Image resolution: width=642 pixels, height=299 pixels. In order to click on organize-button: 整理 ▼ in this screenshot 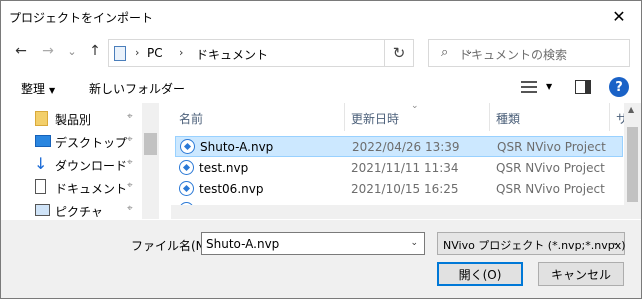, I will do `click(38, 88)`.